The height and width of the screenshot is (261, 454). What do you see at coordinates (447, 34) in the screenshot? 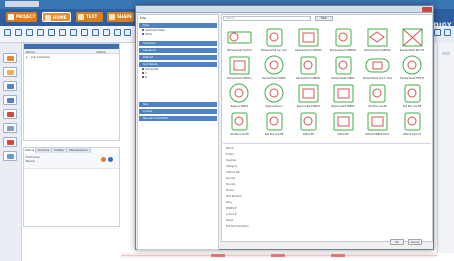
I see `export-button` at bounding box center [447, 34].